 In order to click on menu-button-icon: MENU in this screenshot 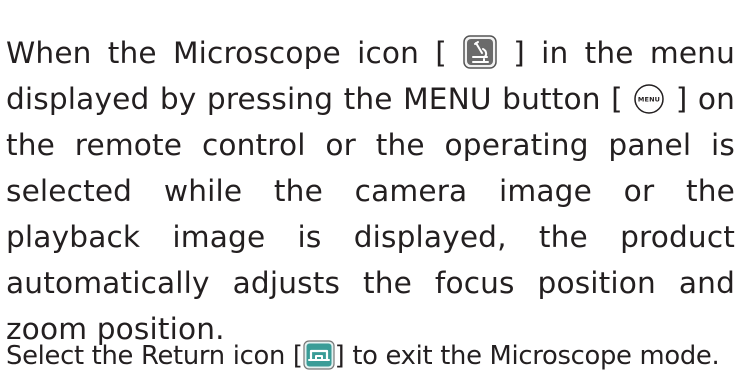, I will do `click(649, 99)`.